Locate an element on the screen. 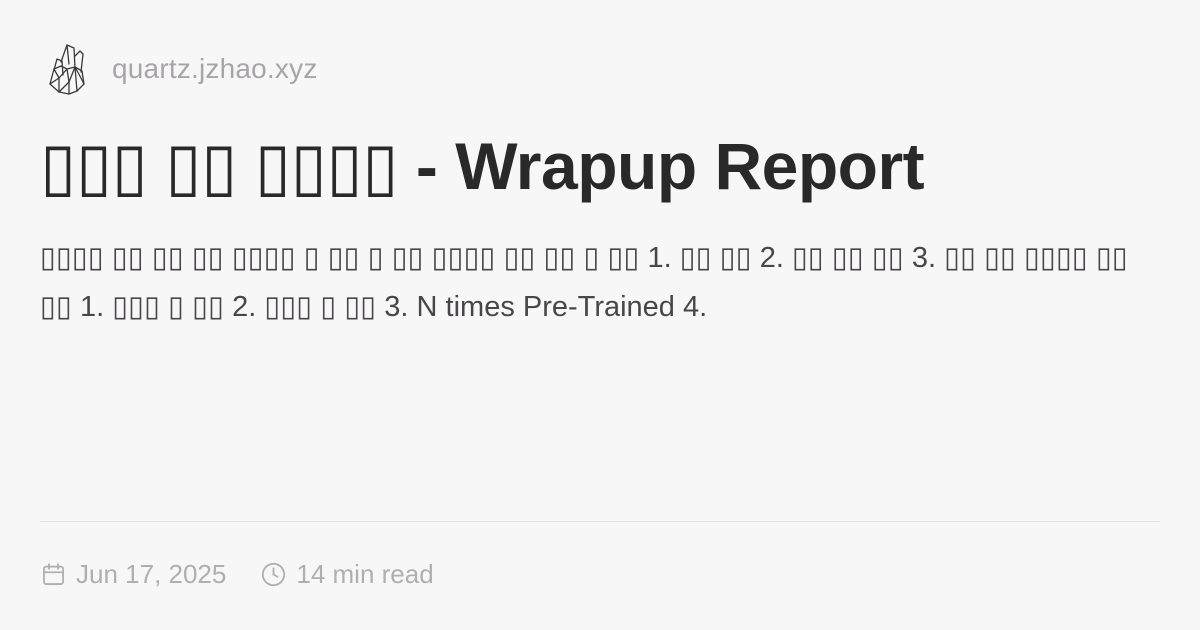 Image resolution: width=1200 pixels, height=630 pixels. crystal-logo-icon is located at coordinates (67, 69).